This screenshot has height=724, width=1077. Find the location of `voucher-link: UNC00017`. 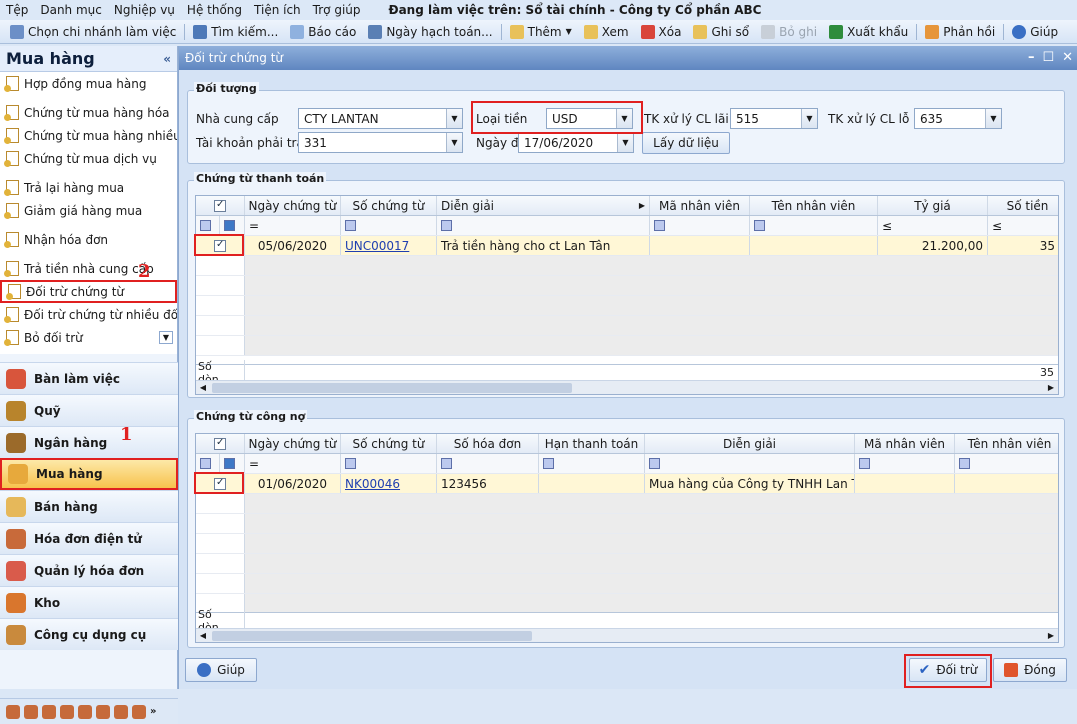

voucher-link: UNC00017 is located at coordinates (377, 246).